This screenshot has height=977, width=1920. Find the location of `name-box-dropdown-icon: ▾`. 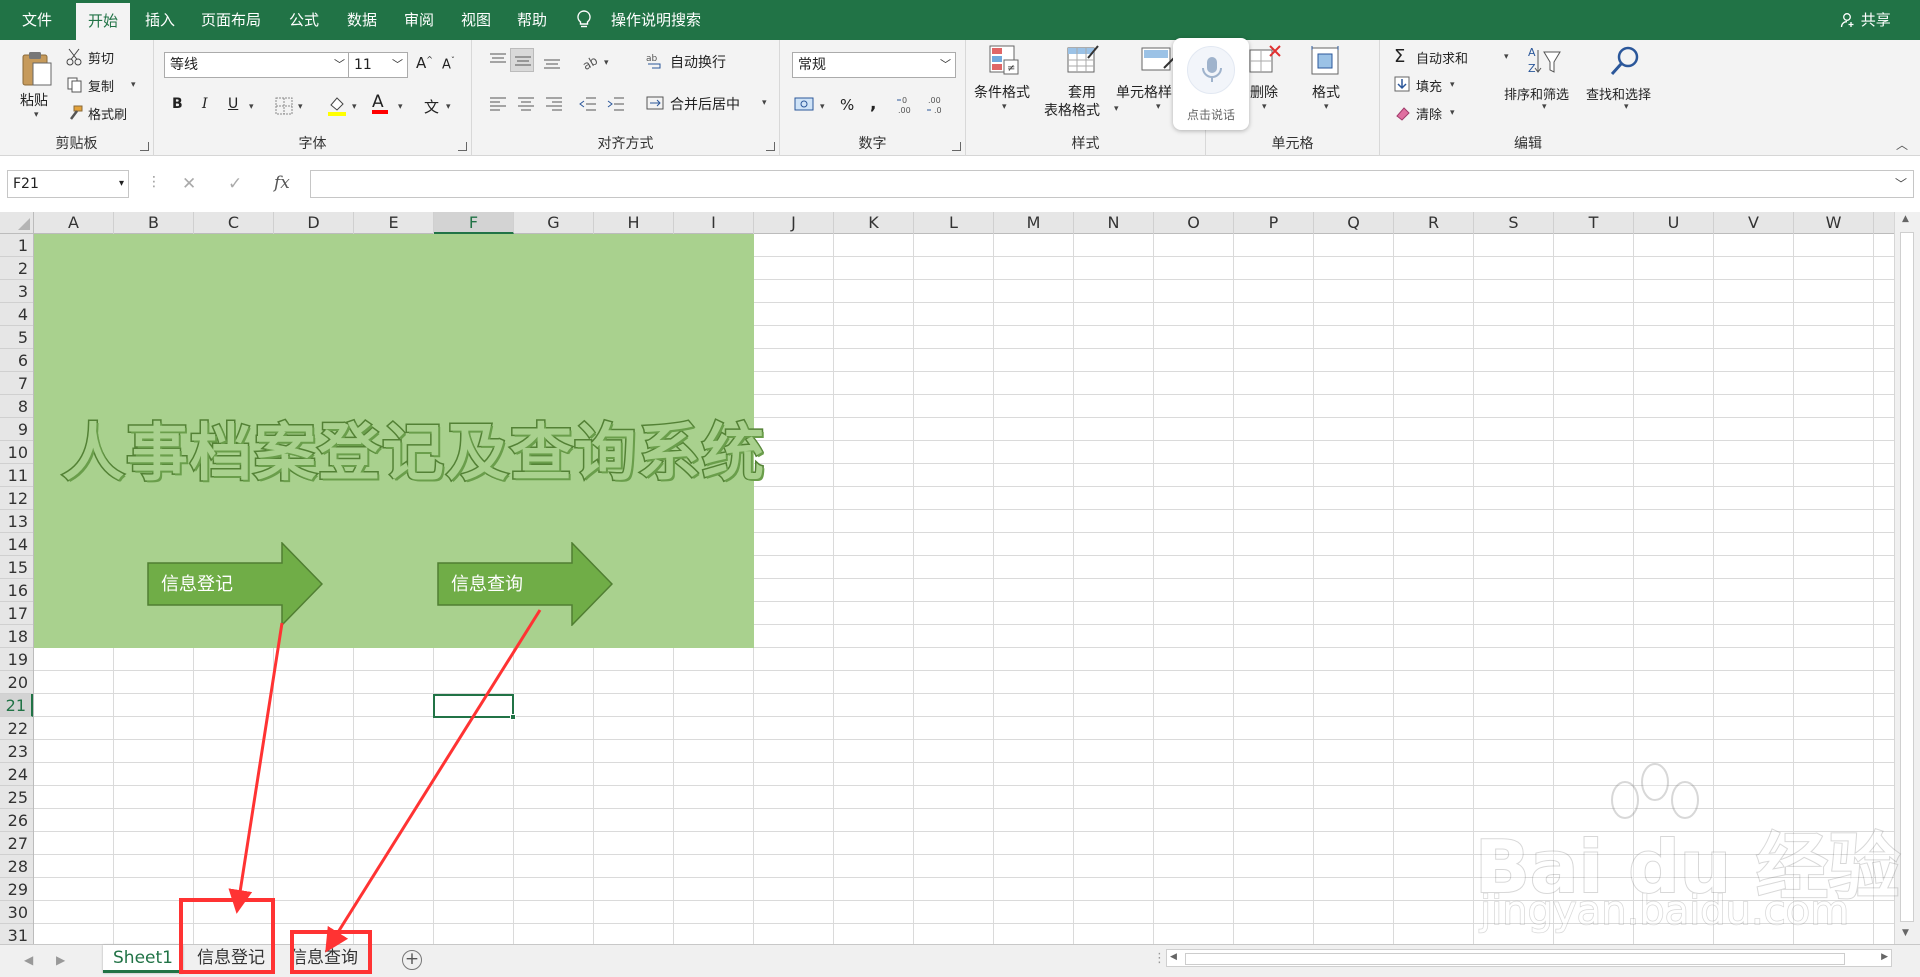

name-box-dropdown-icon: ▾ is located at coordinates (121, 184).